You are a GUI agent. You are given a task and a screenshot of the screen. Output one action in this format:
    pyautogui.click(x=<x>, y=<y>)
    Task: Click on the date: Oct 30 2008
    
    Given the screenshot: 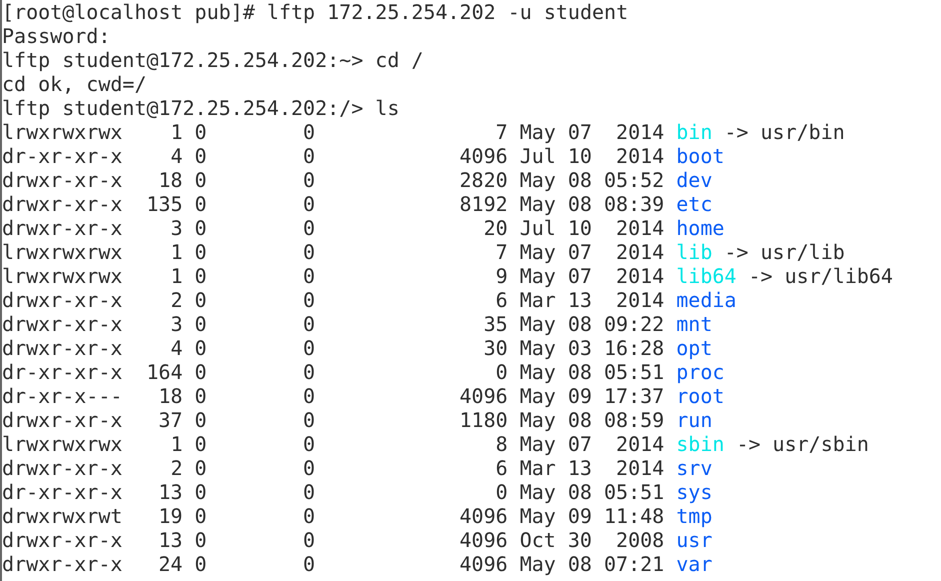 What is the action you would take?
    pyautogui.click(x=592, y=540)
    